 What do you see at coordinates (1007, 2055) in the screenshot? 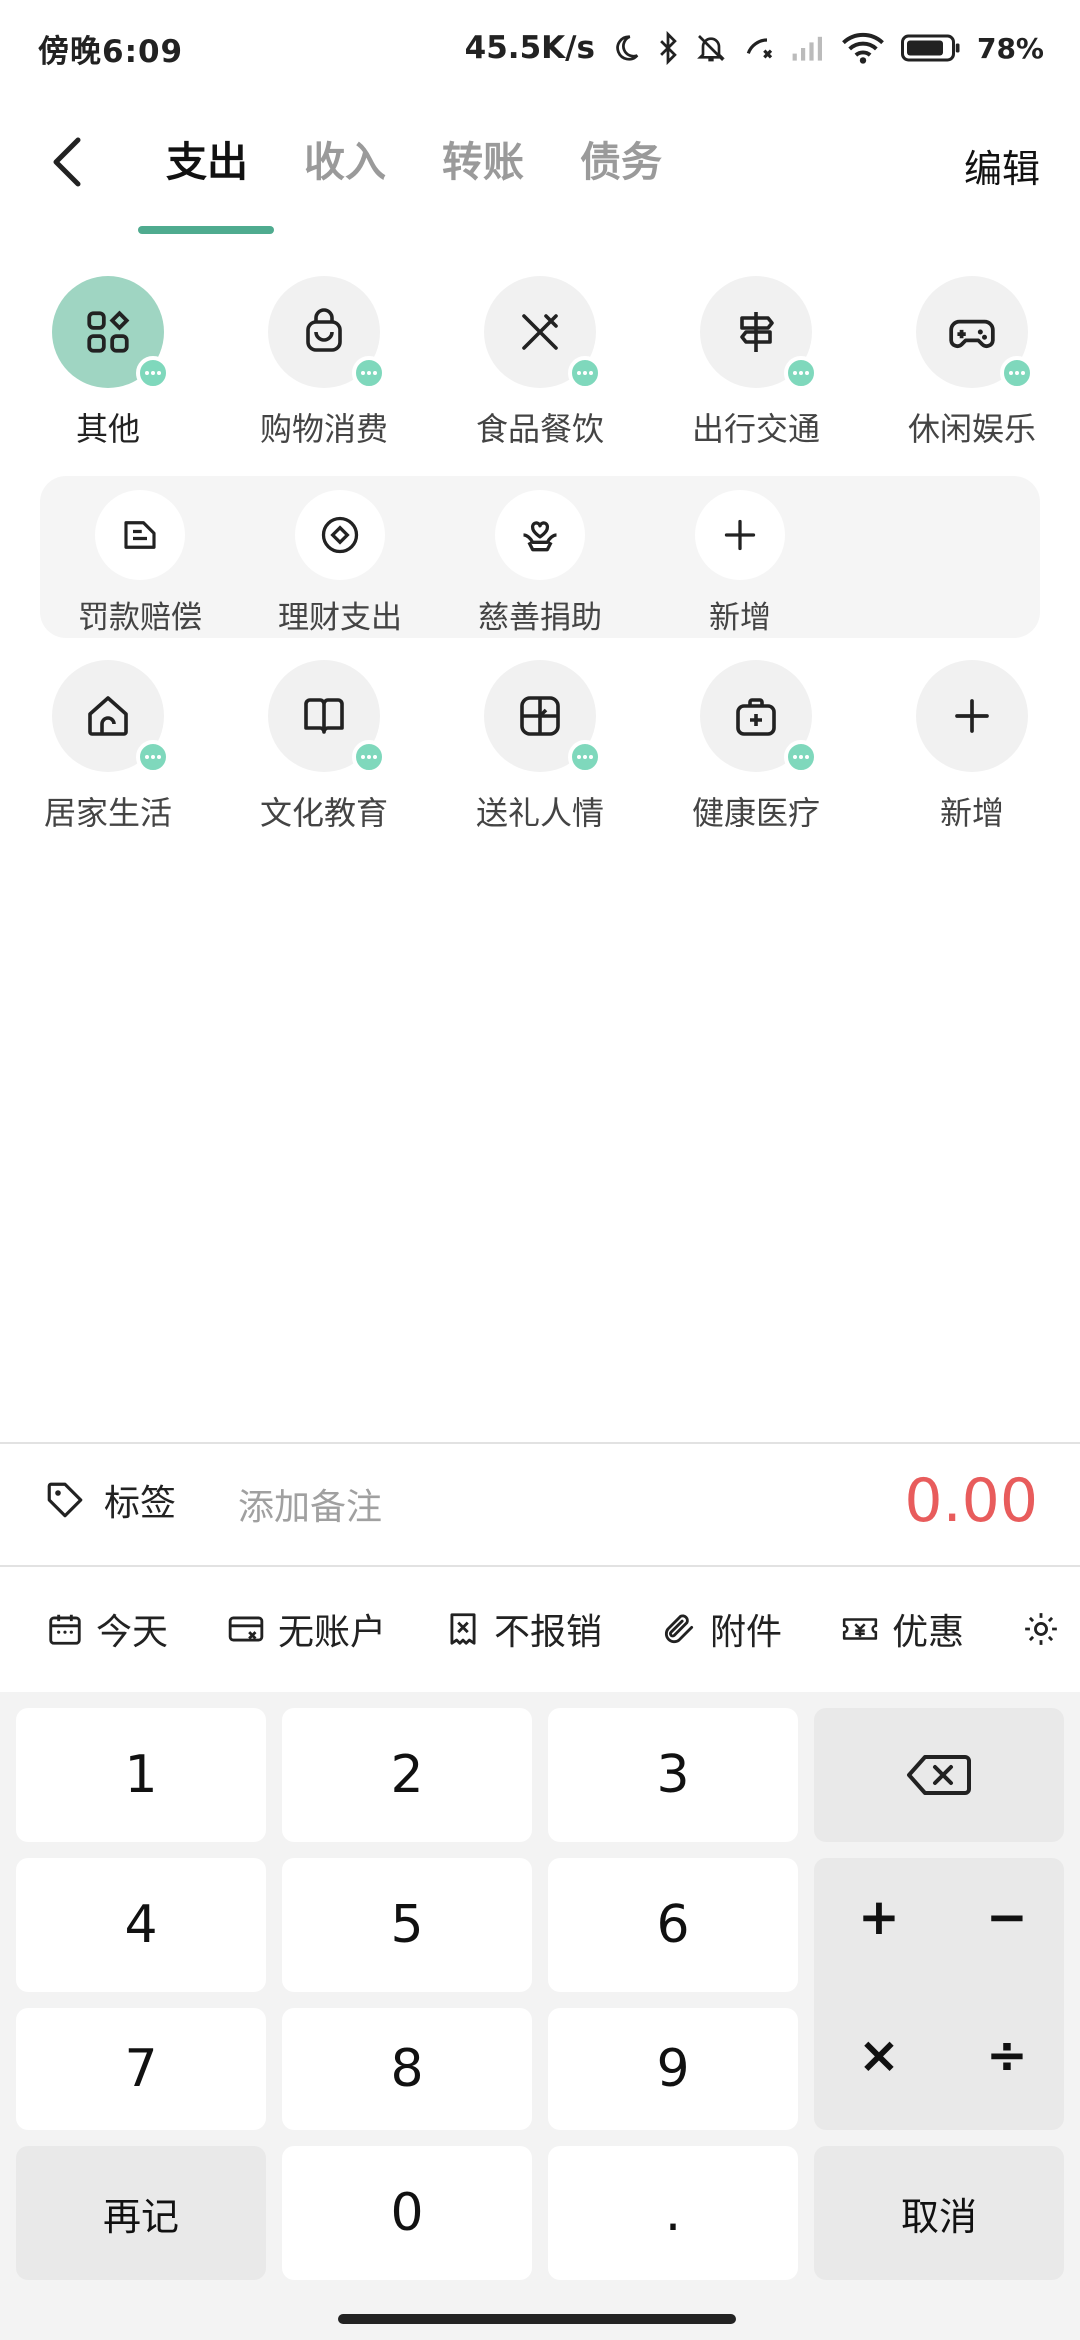
I see `divide-key: ÷` at bounding box center [1007, 2055].